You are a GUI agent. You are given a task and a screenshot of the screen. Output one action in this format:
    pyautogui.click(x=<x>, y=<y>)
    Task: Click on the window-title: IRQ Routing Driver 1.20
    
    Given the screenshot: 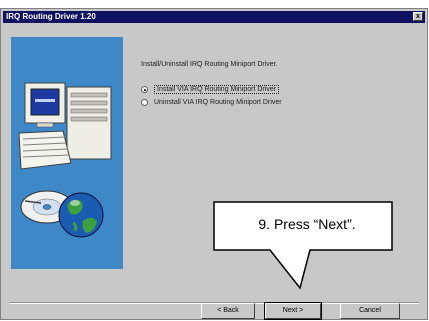 What is the action you would take?
    pyautogui.click(x=51, y=16)
    